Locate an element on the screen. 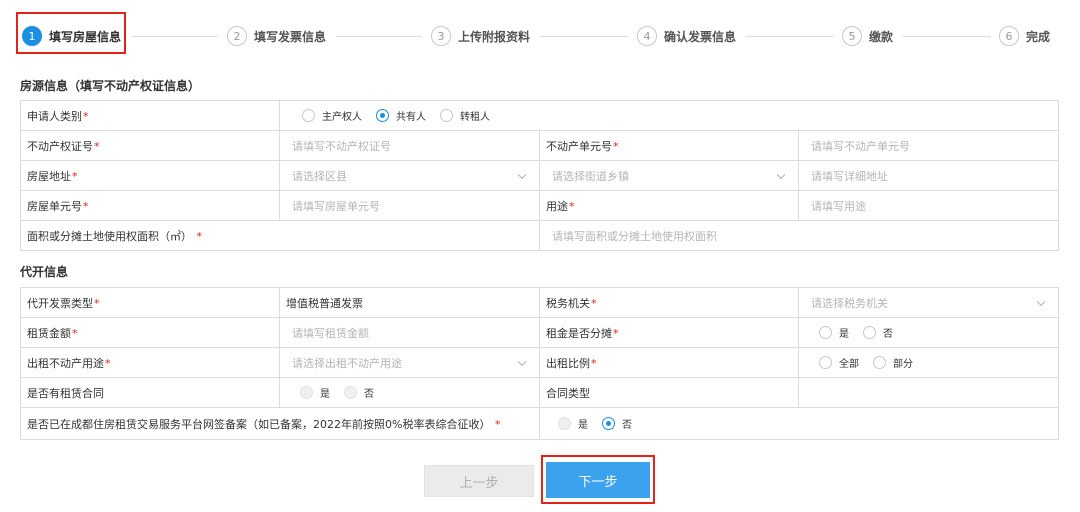 The width and height of the screenshot is (1080, 512). table-row: 房屋地址* 请选择区县 请选择街道乡镇 请填写详细地址 is located at coordinates (540, 175).